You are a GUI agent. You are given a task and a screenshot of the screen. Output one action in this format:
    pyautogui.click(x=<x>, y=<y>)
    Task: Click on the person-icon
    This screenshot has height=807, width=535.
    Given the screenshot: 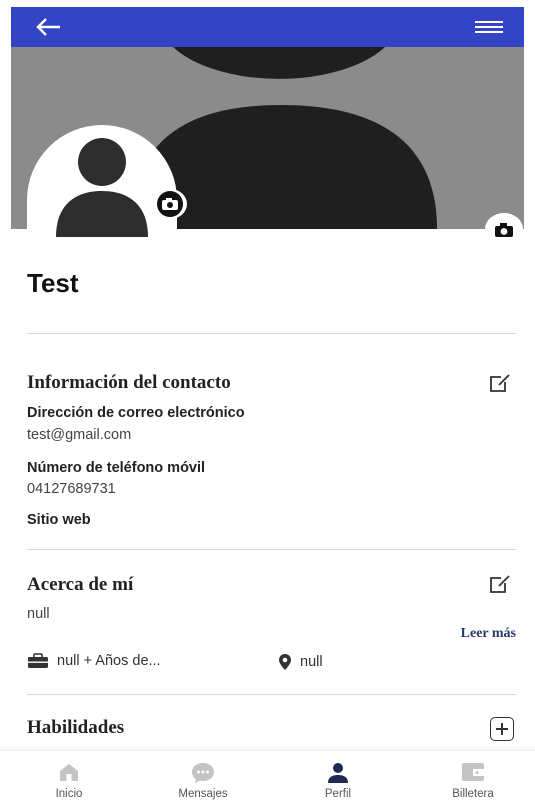 What is the action you would take?
    pyautogui.click(x=338, y=773)
    